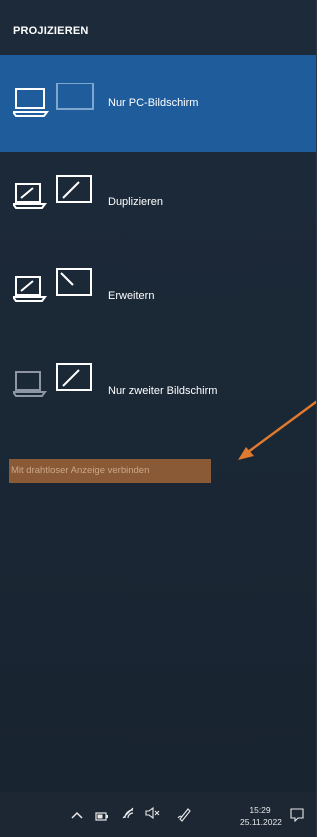 Image resolution: width=329 pixels, height=837 pixels. What do you see at coordinates (128, 814) in the screenshot?
I see `wifi-icon` at bounding box center [128, 814].